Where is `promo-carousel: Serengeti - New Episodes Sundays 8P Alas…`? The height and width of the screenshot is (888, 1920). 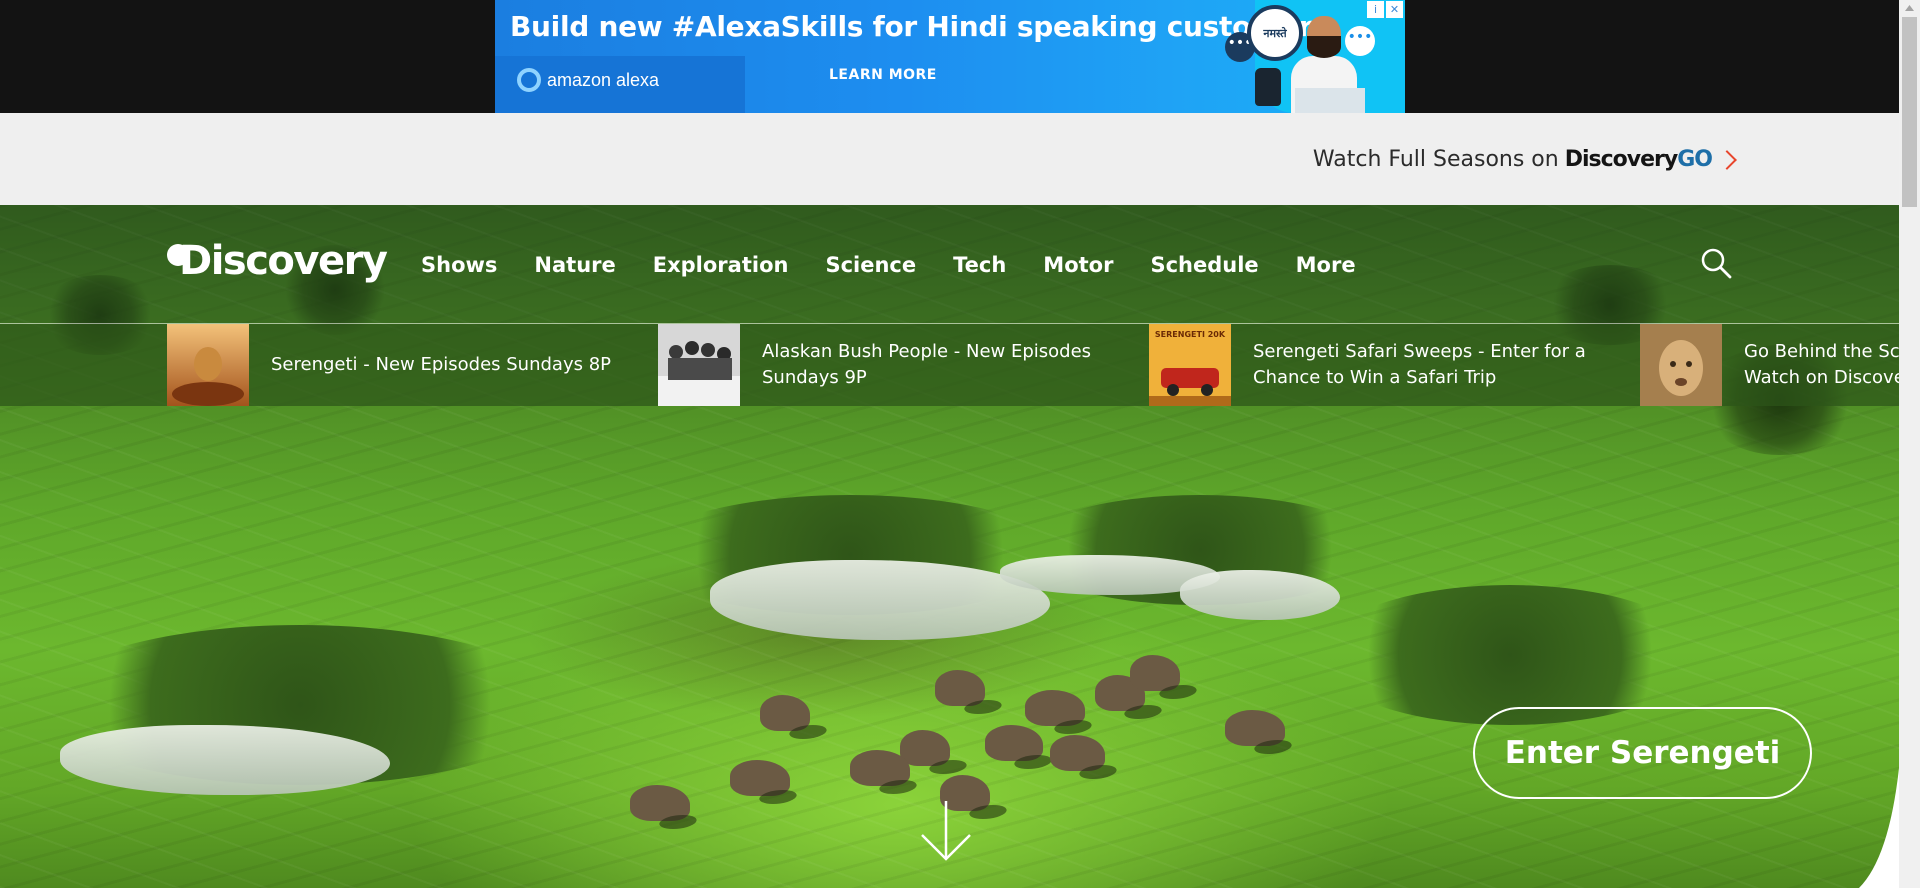
promo-carousel: Serengeti - New Episodes Sundays 8P Alas… is located at coordinates (1033, 365).